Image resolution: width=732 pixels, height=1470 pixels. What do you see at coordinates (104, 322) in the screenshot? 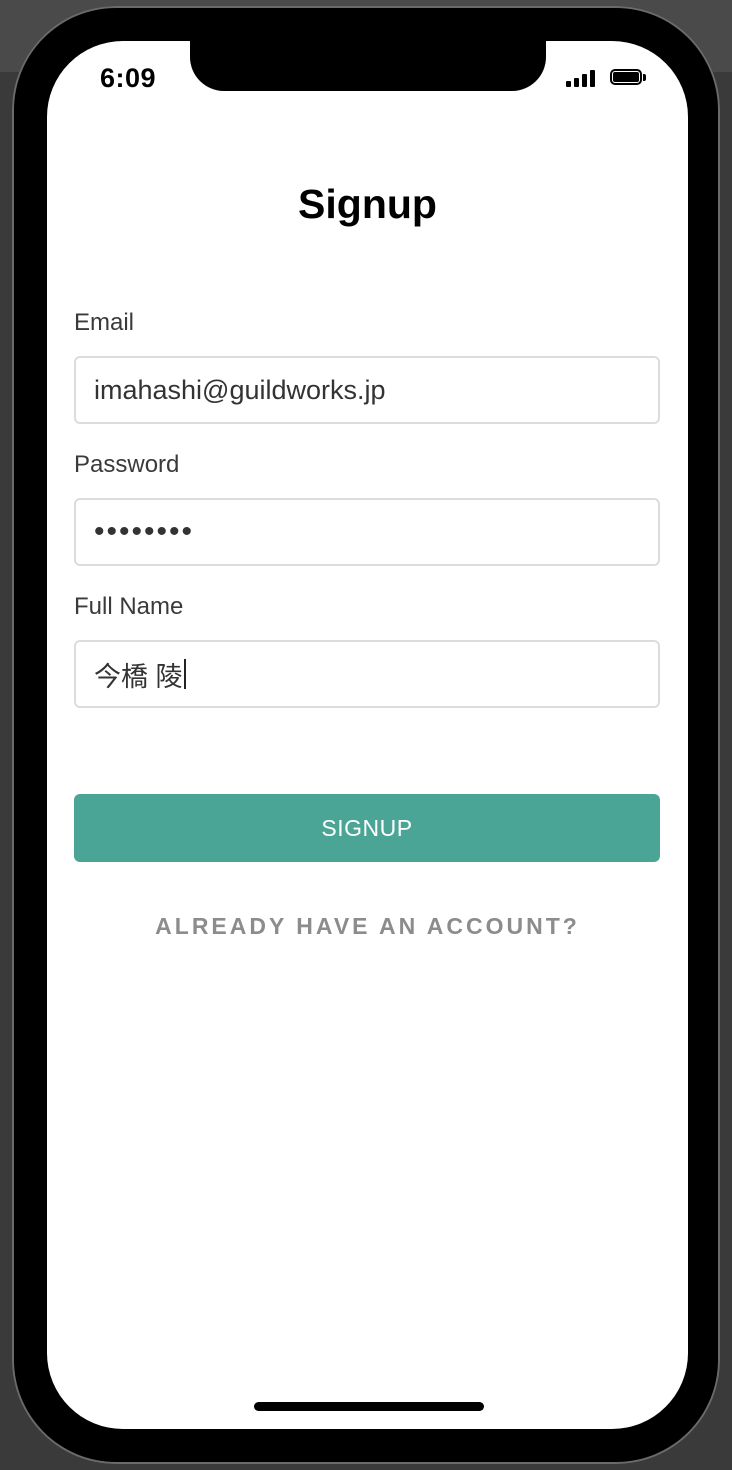
I see `email-label: Email` at bounding box center [104, 322].